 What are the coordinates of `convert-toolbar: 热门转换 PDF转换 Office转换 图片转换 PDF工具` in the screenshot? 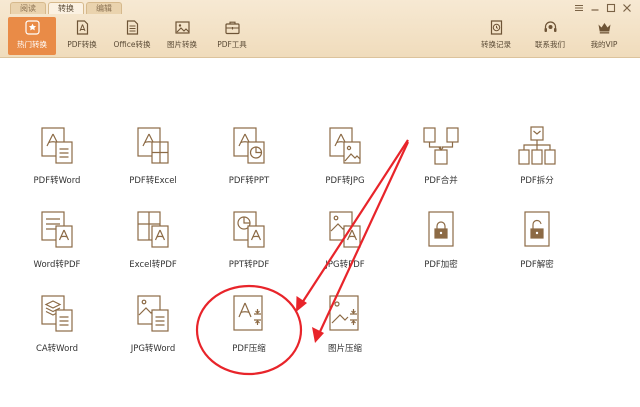 It's located at (133, 36).